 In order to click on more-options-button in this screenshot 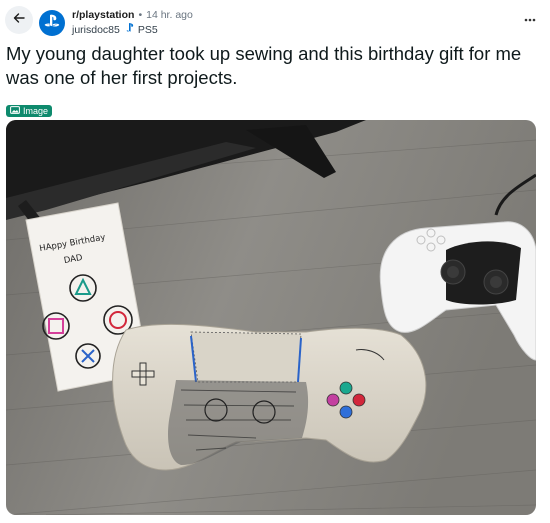, I will do `click(530, 17)`.